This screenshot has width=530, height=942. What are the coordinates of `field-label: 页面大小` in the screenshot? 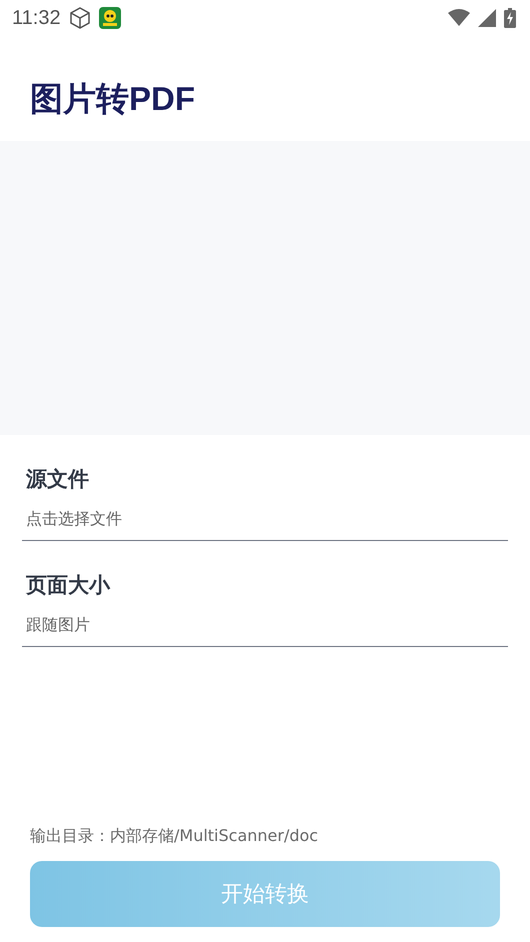 It's located at (69, 585).